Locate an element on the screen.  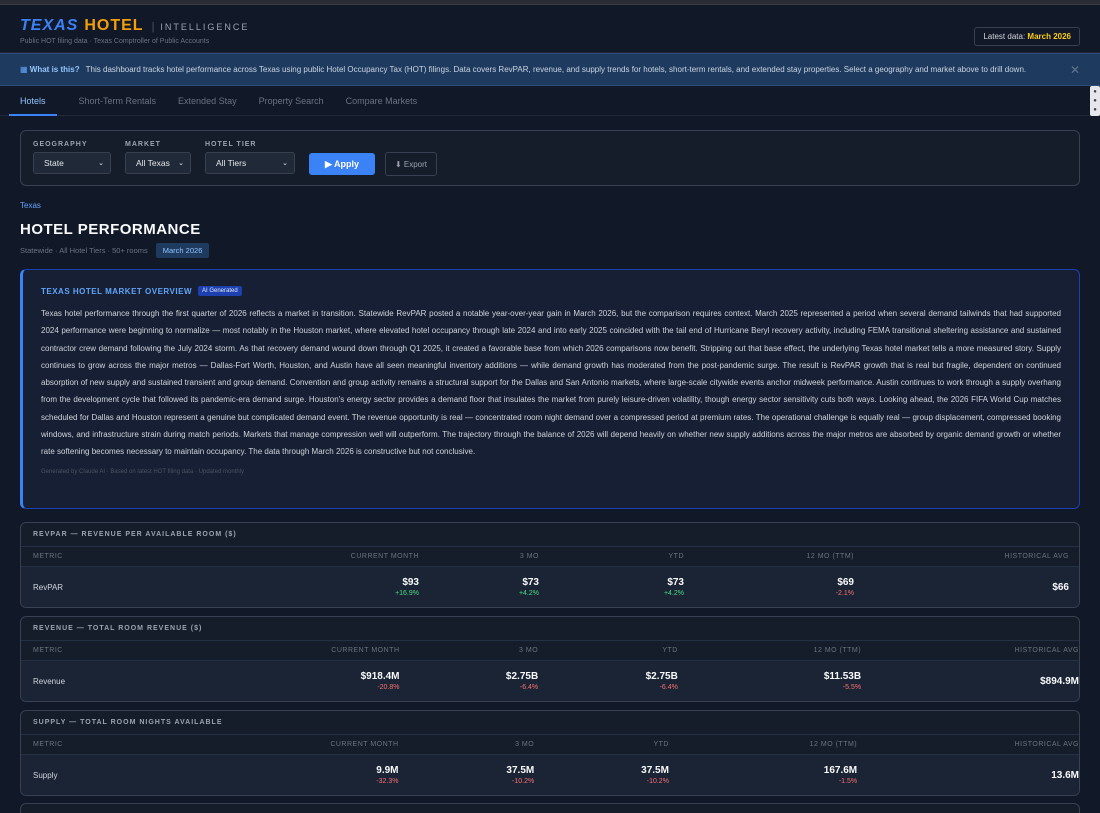
info-icon: ▦ is located at coordinates (24, 69).